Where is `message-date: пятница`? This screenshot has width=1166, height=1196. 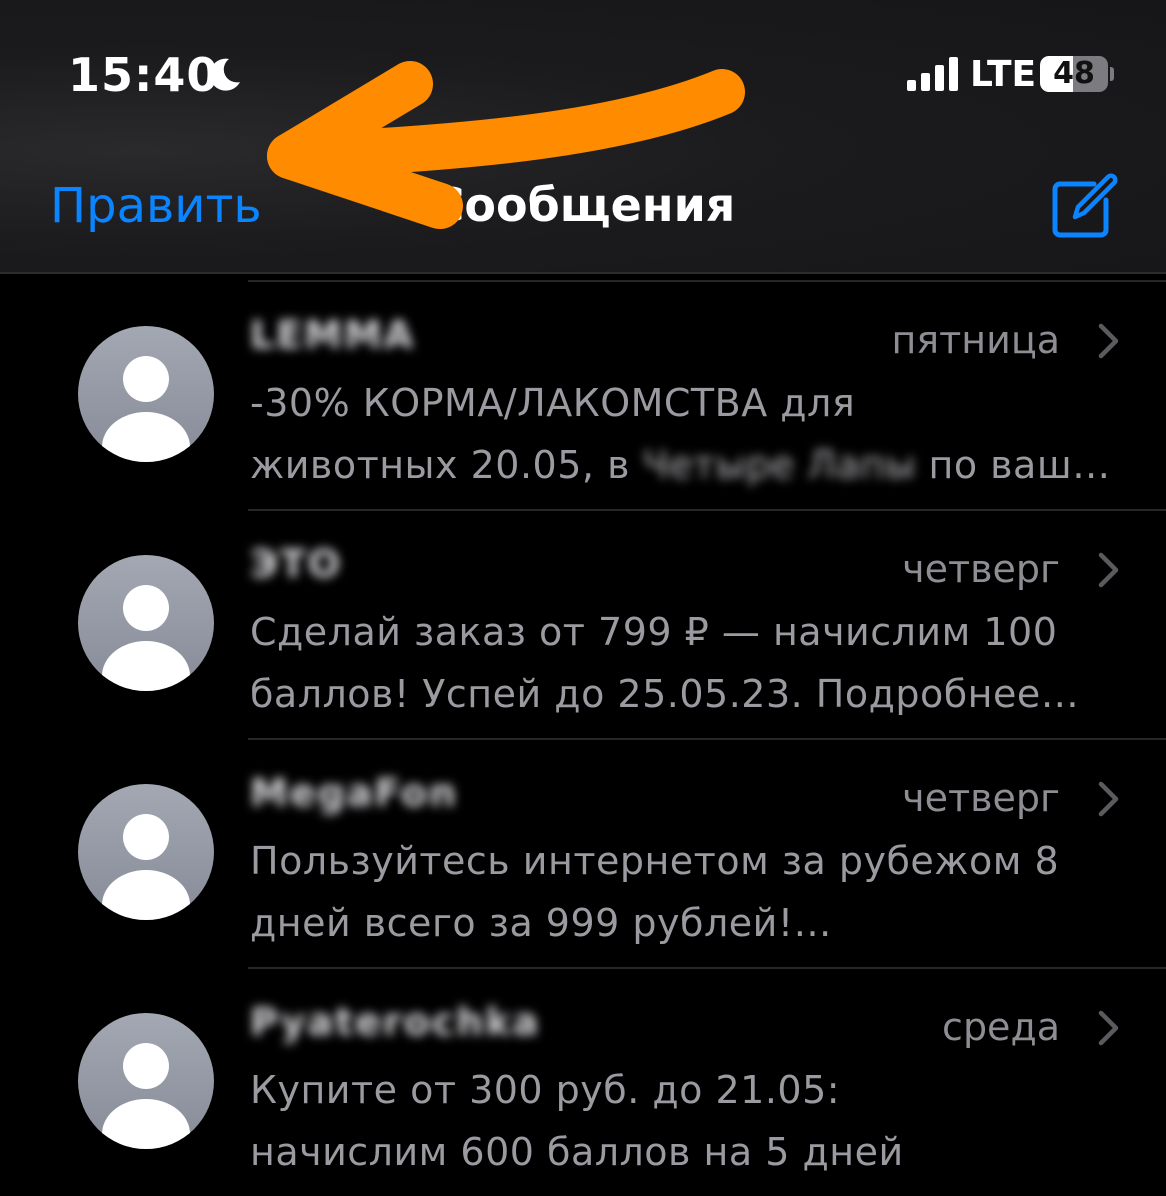 message-date: пятница is located at coordinates (975, 340).